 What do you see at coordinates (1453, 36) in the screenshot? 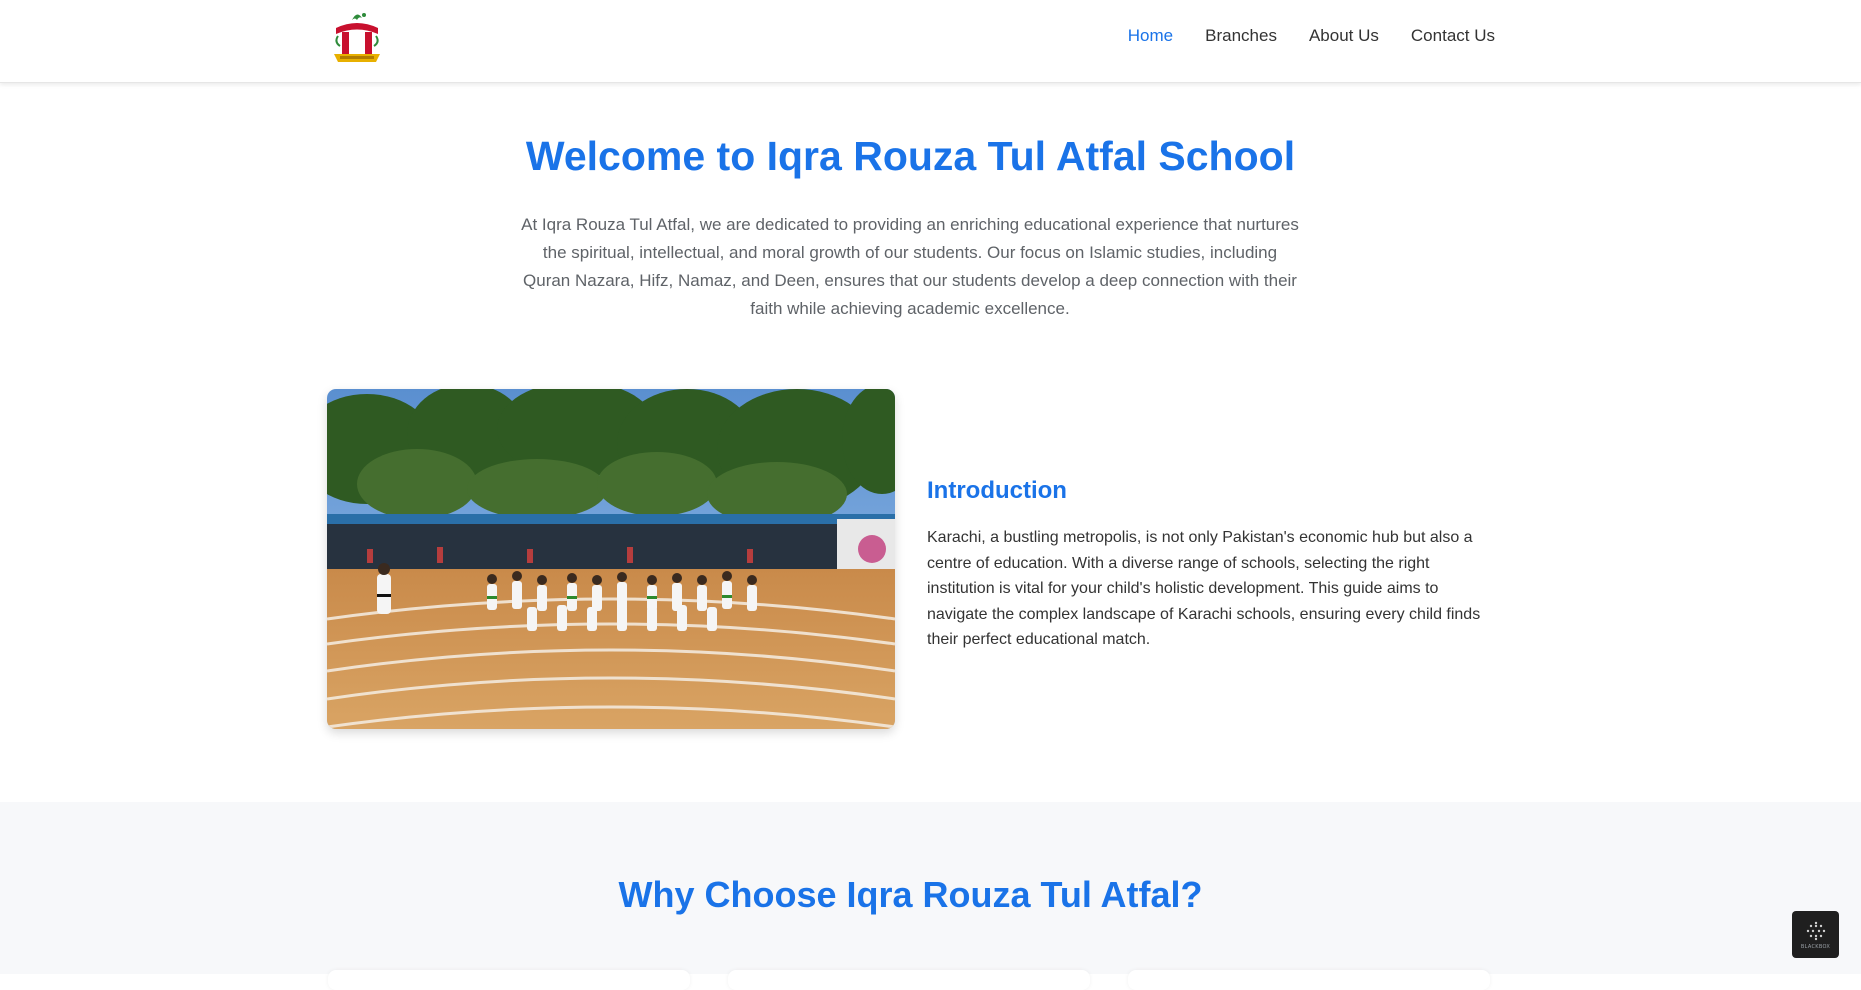
I see `nav-contact-us-link: Contact Us` at bounding box center [1453, 36].